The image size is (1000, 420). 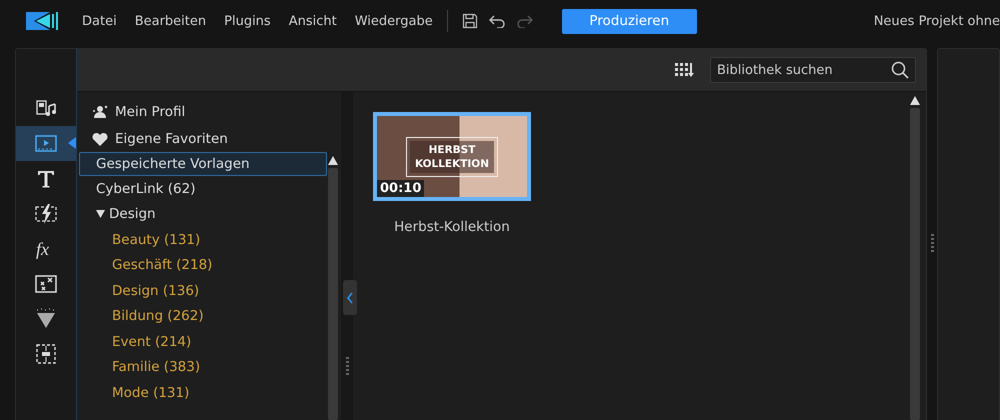 What do you see at coordinates (470, 21) in the screenshot?
I see `save-icon` at bounding box center [470, 21].